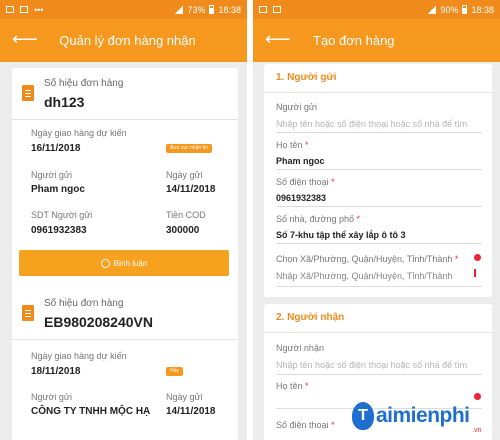  I want to click on status-badge: Hủy, so click(174, 371).